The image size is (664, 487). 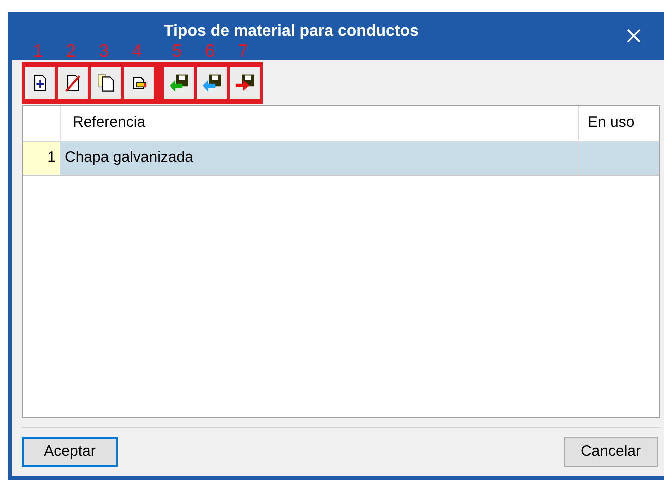 I want to click on callout-number: 2, so click(x=71, y=51).